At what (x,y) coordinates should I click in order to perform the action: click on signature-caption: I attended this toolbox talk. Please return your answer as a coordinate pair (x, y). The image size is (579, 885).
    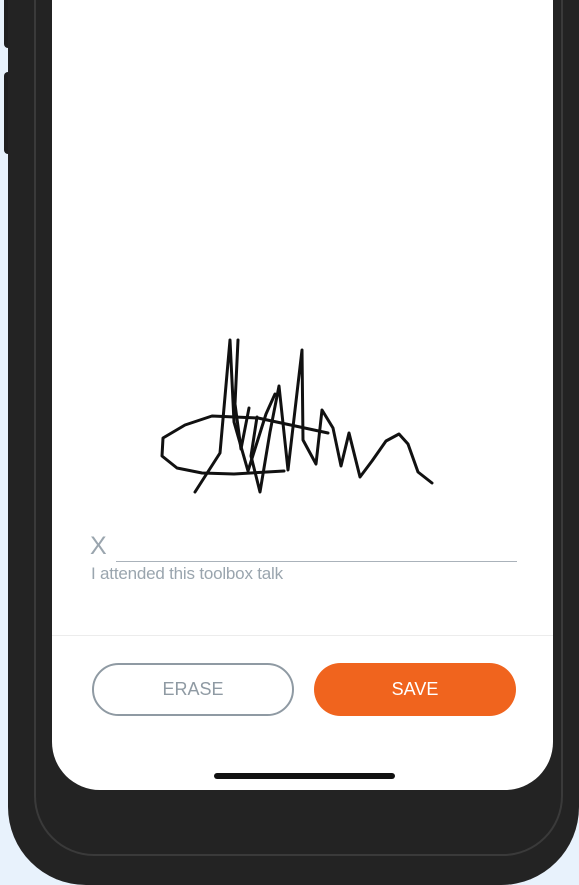
    Looking at the image, I should click on (187, 573).